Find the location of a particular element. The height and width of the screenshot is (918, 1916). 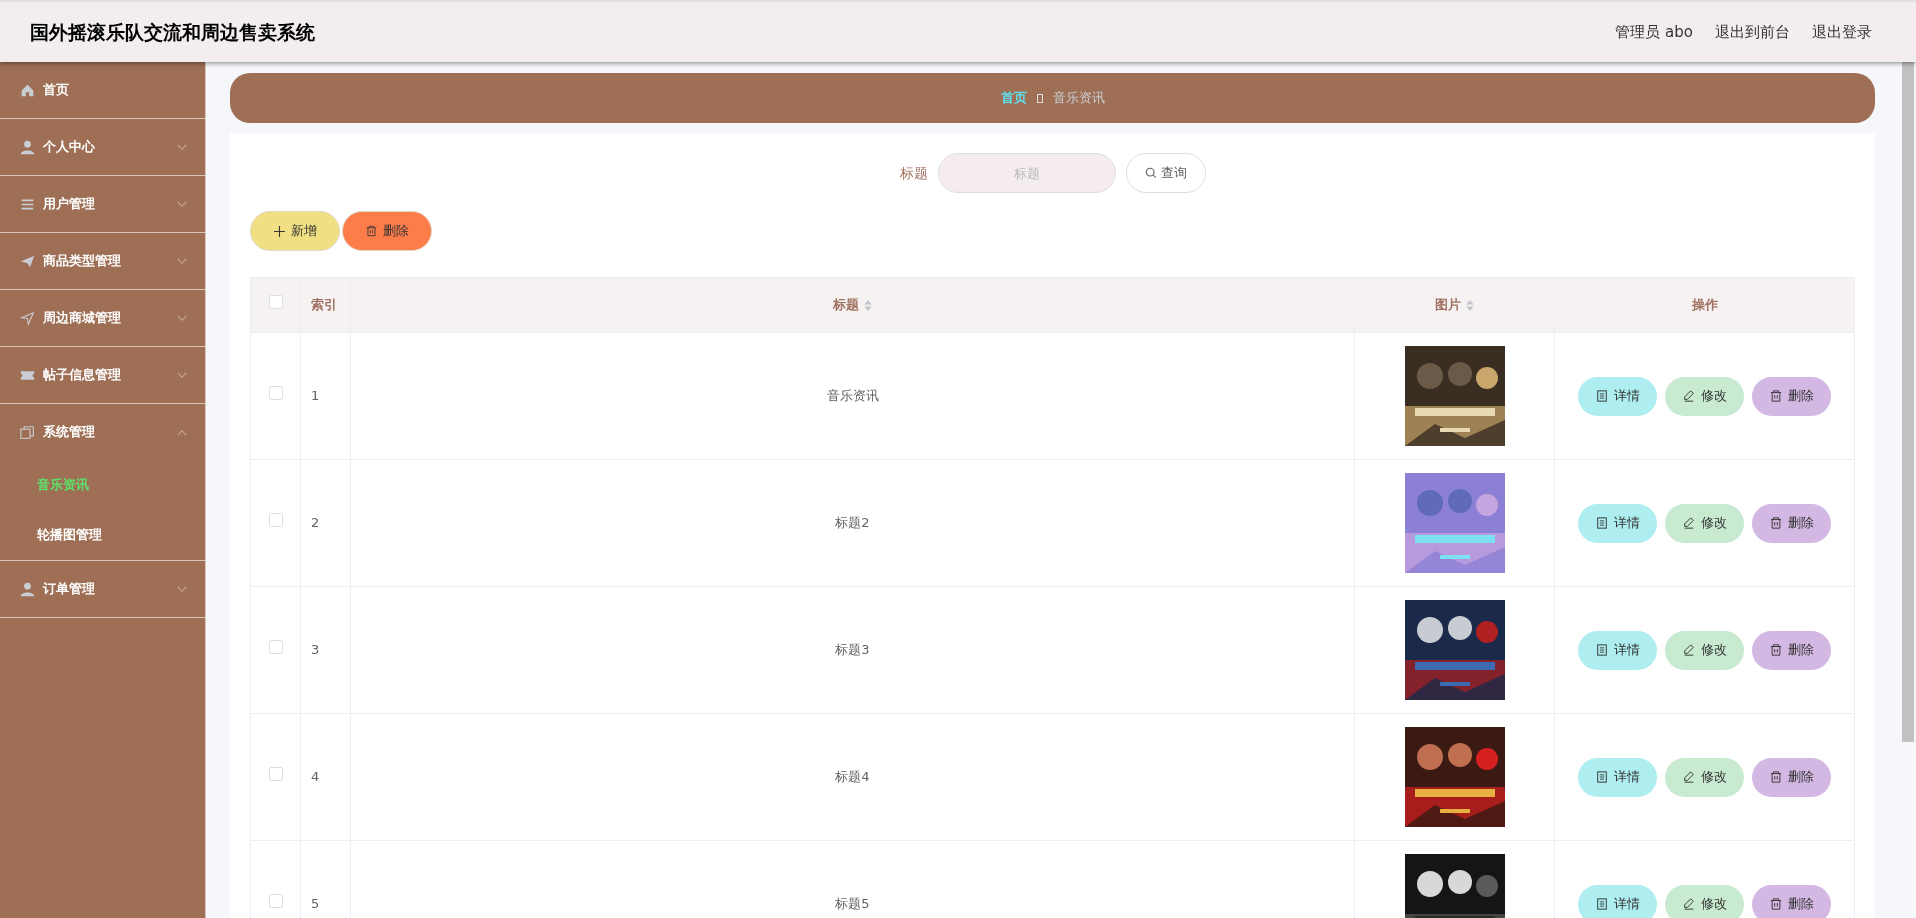

toolbar-button: 新增 is located at coordinates (295, 231).